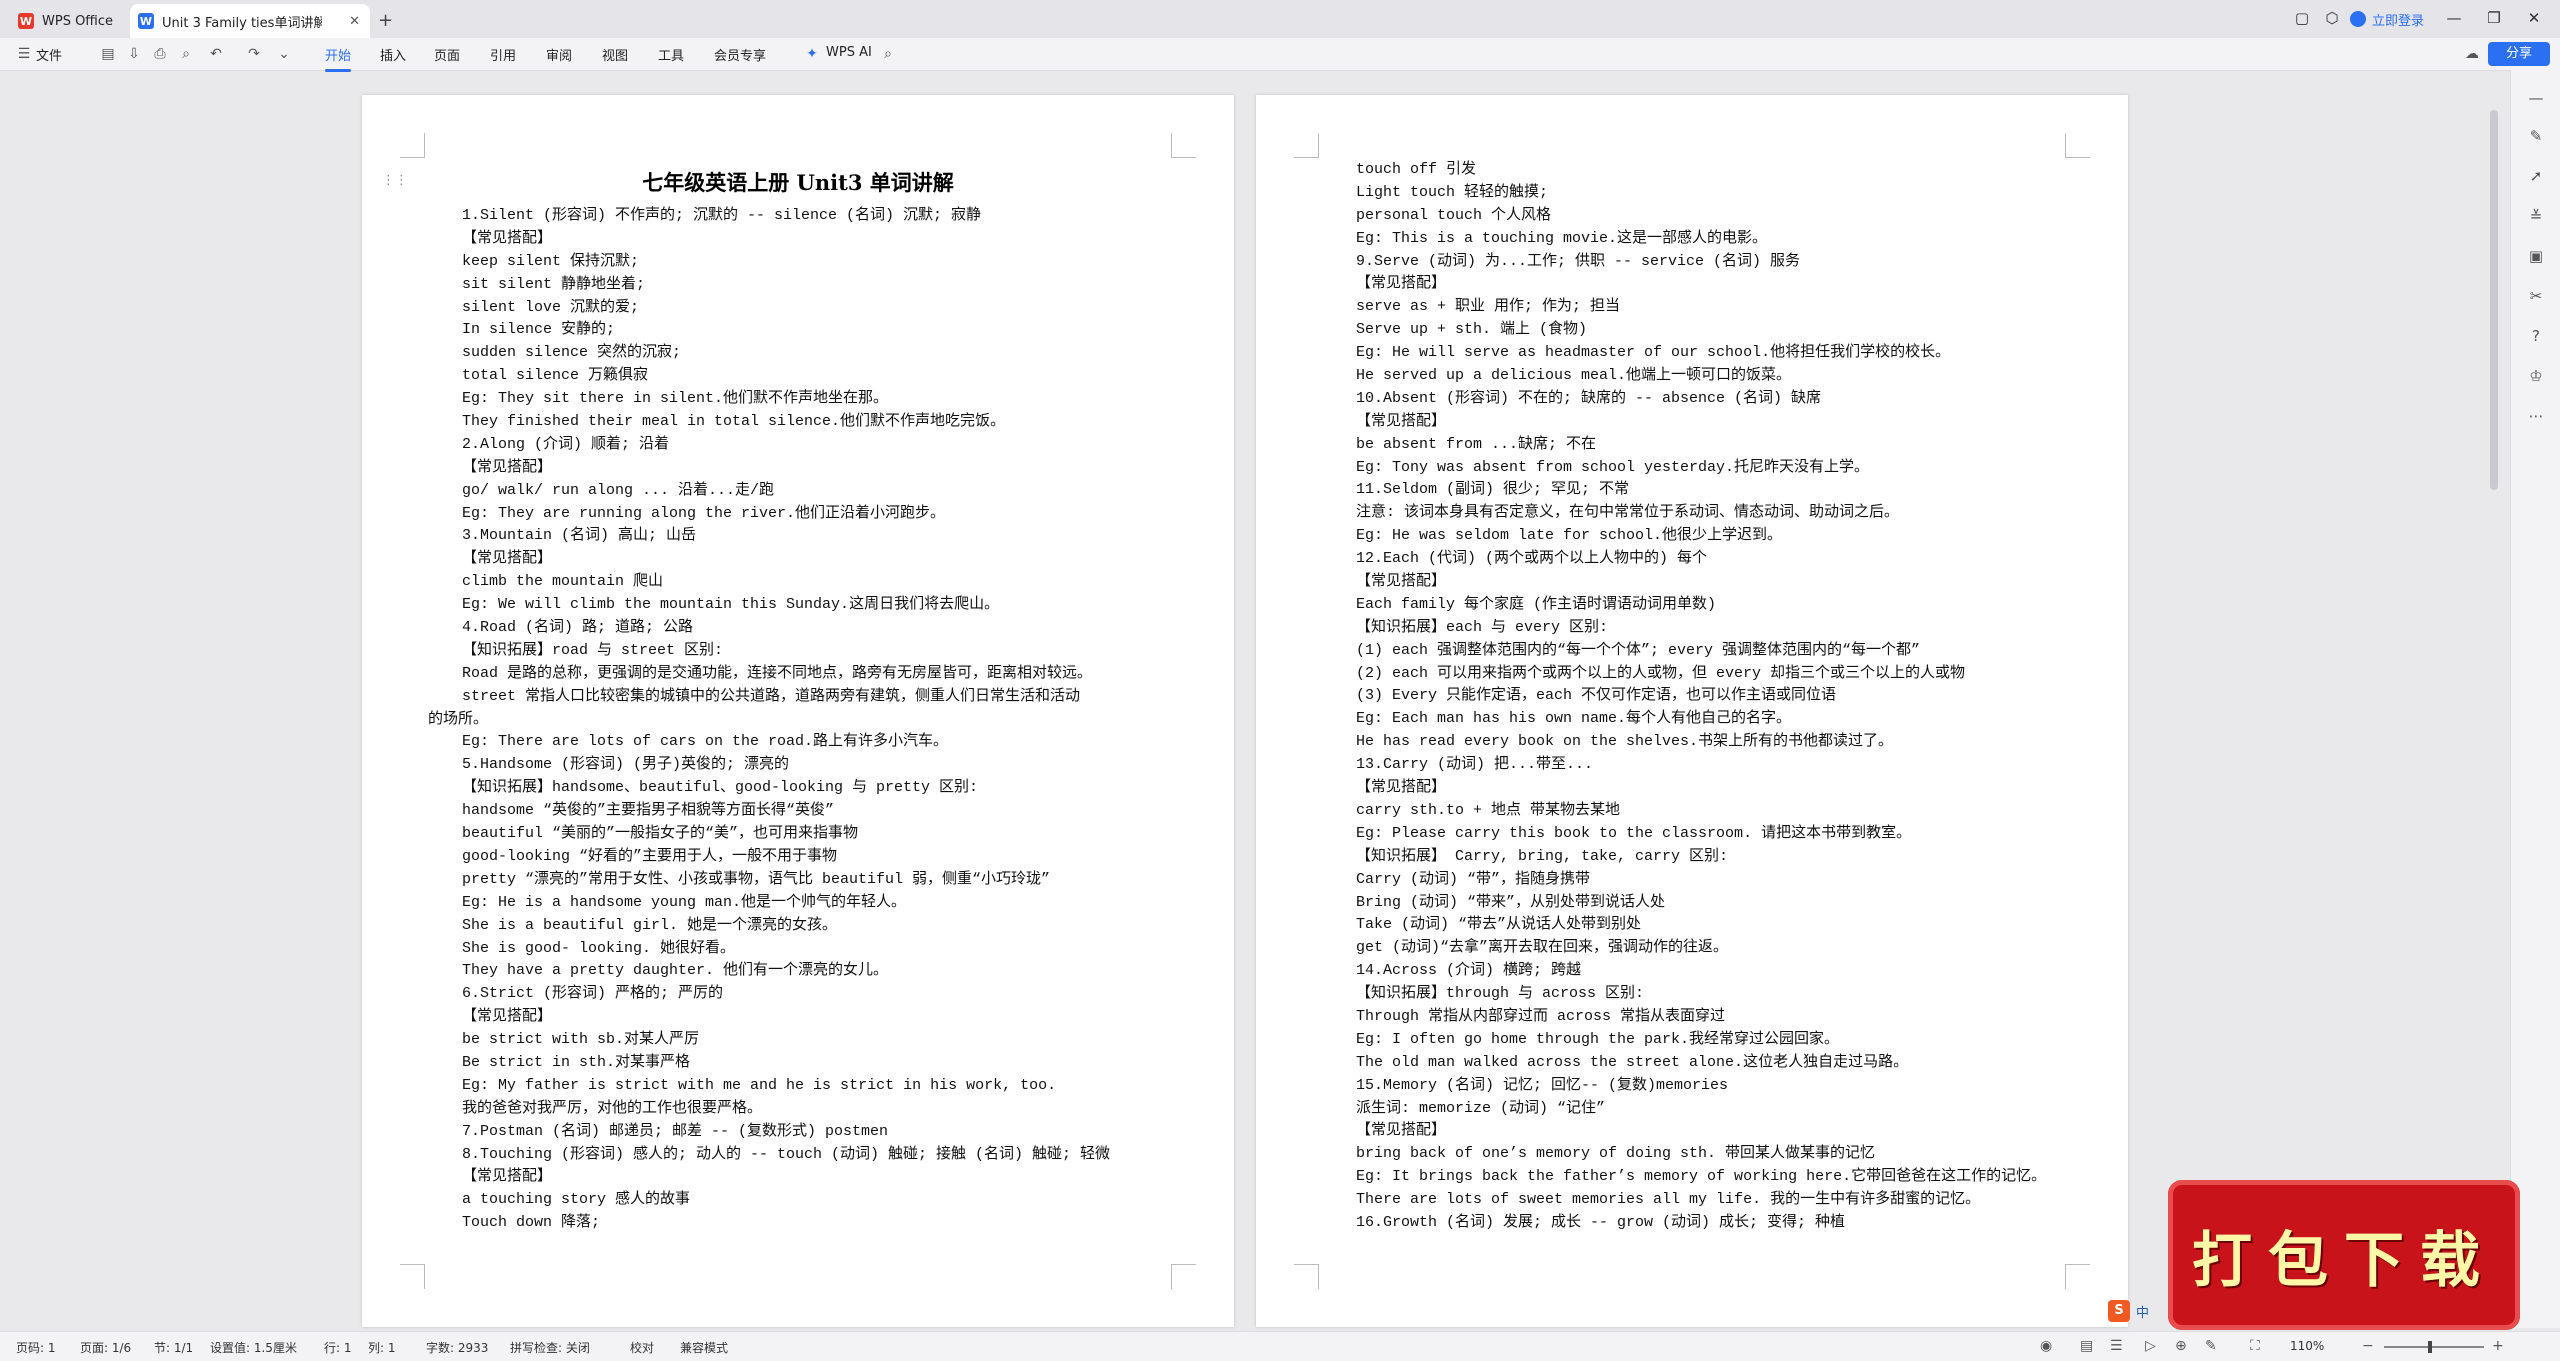 This screenshot has height=1361, width=2560. I want to click on text-line: Bring (动词) “带来”，从别处带到说话人处, so click(1511, 902).